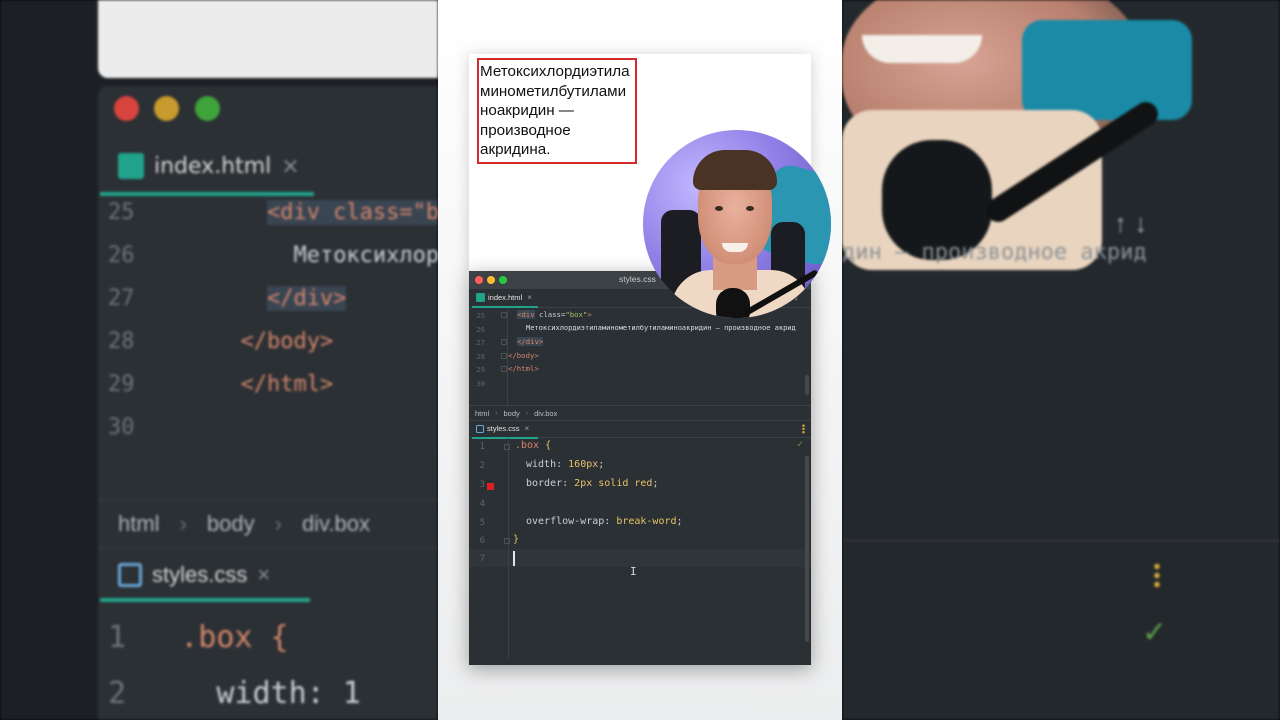 The height and width of the screenshot is (720, 1280). What do you see at coordinates (523, 355) in the screenshot?
I see `code-line-28: </body>` at bounding box center [523, 355].